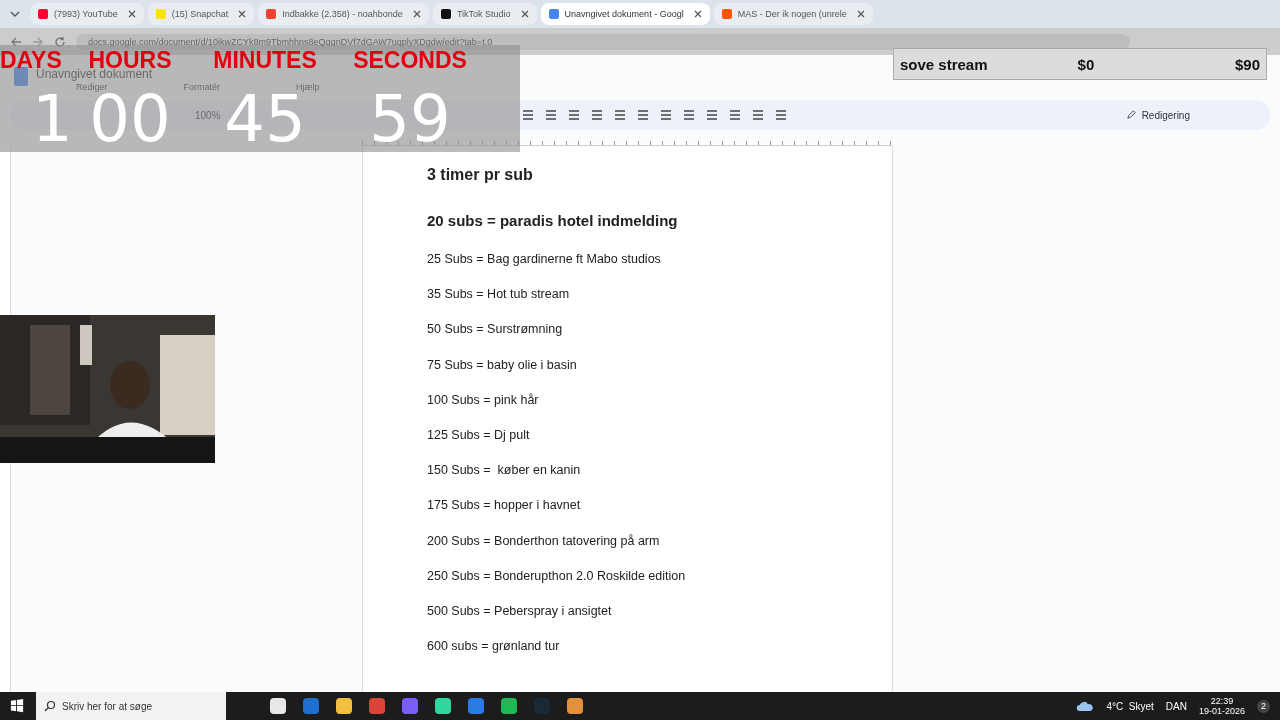 The image size is (1280, 720). Describe the element at coordinates (494, 647) in the screenshot. I see `document-line: 600 subs = grønland tur` at that location.